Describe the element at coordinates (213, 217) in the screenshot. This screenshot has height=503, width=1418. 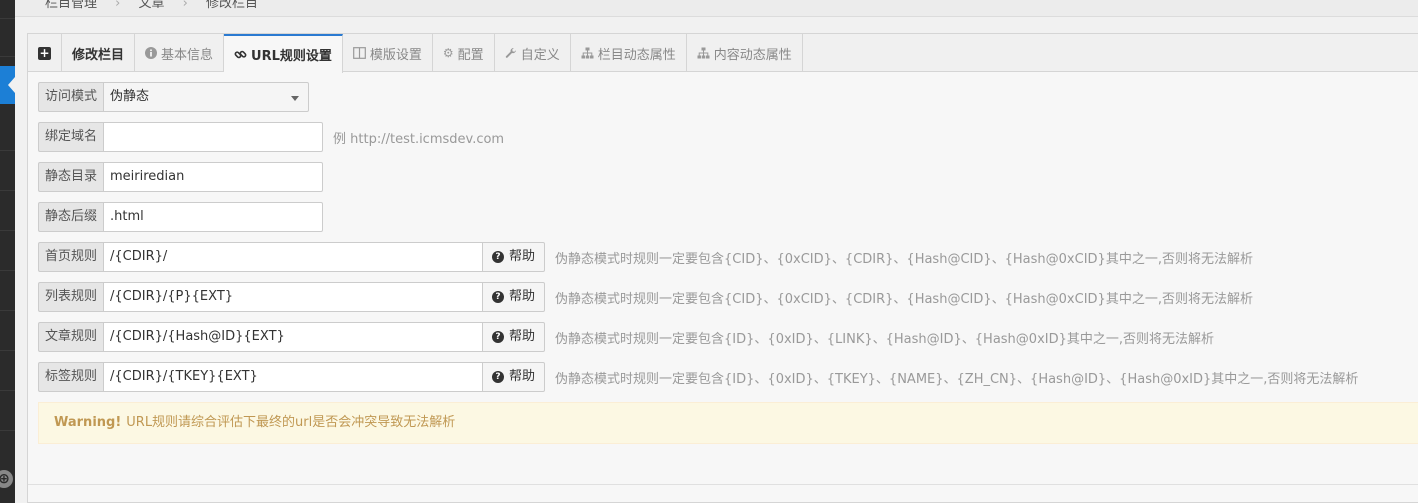
I see `static-suffix-input: .html` at that location.